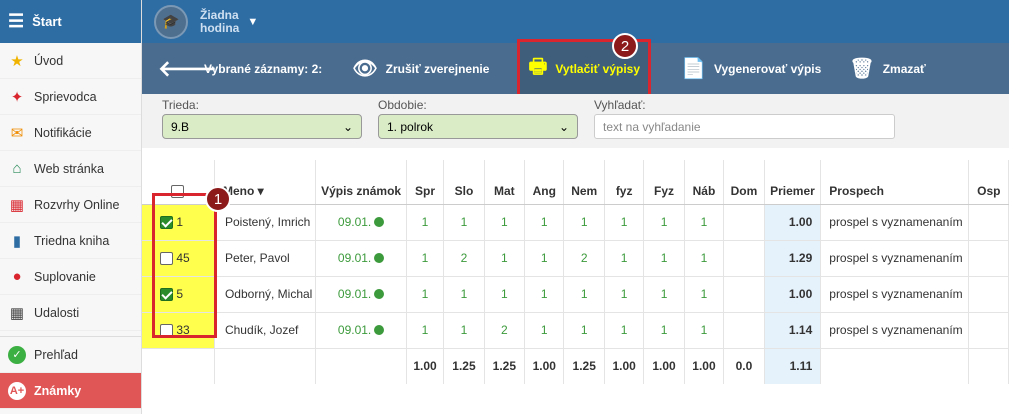  Describe the element at coordinates (70, 21) in the screenshot. I see `sidebar-header: ☰ Štart` at that location.